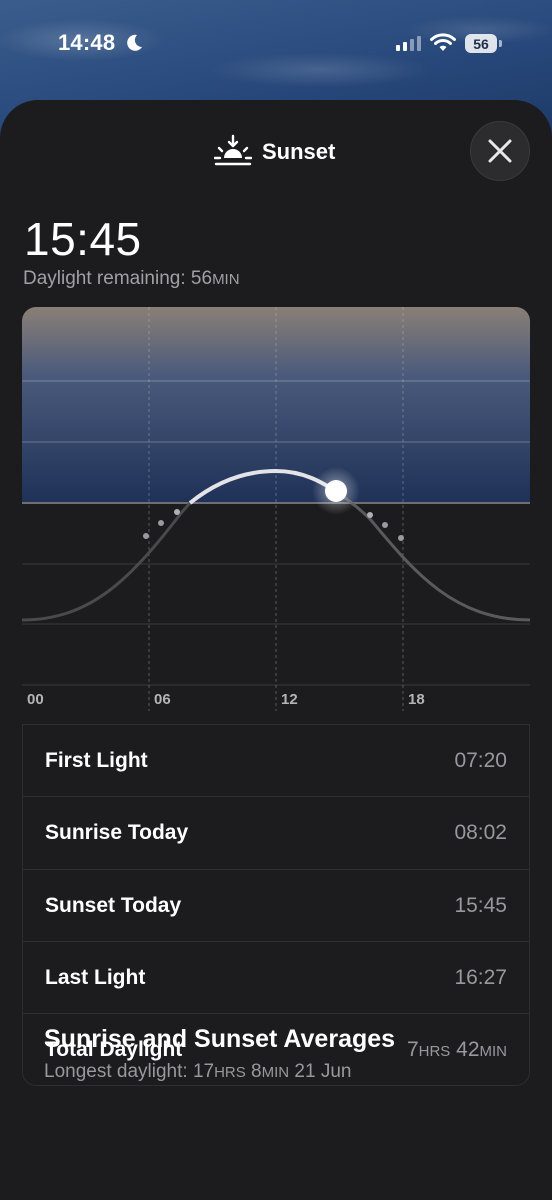  What do you see at coordinates (256, 1071) in the screenshot?
I see `longest-minutes: 8` at bounding box center [256, 1071].